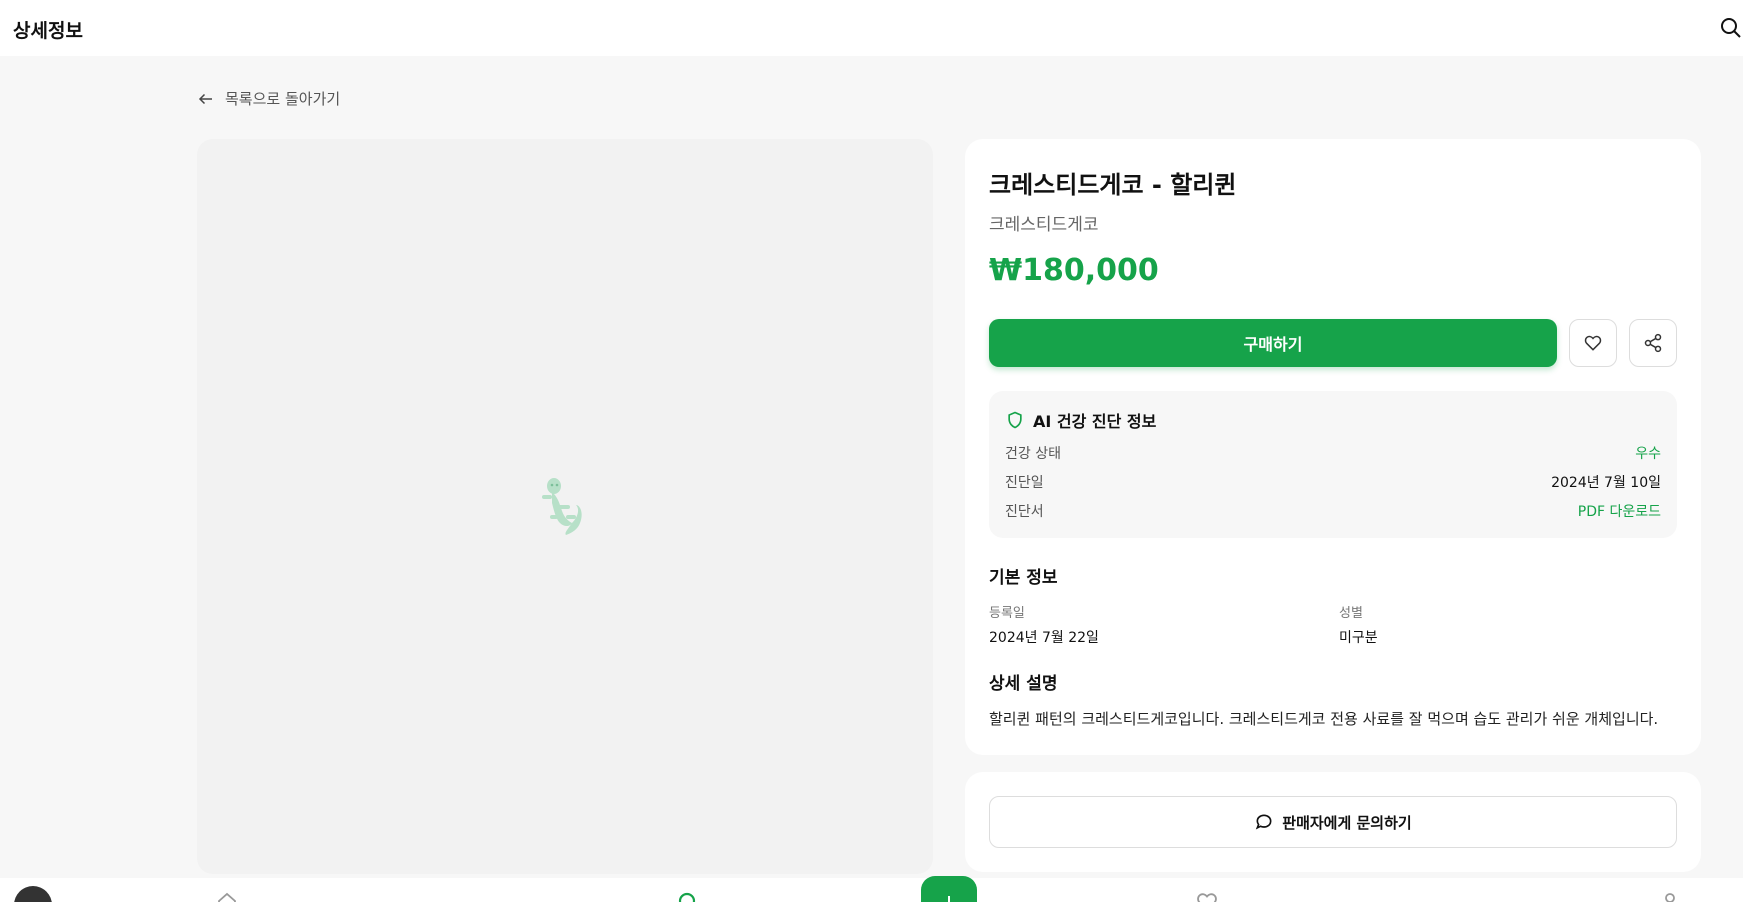  What do you see at coordinates (227, 896) in the screenshot?
I see `home-icon` at bounding box center [227, 896].